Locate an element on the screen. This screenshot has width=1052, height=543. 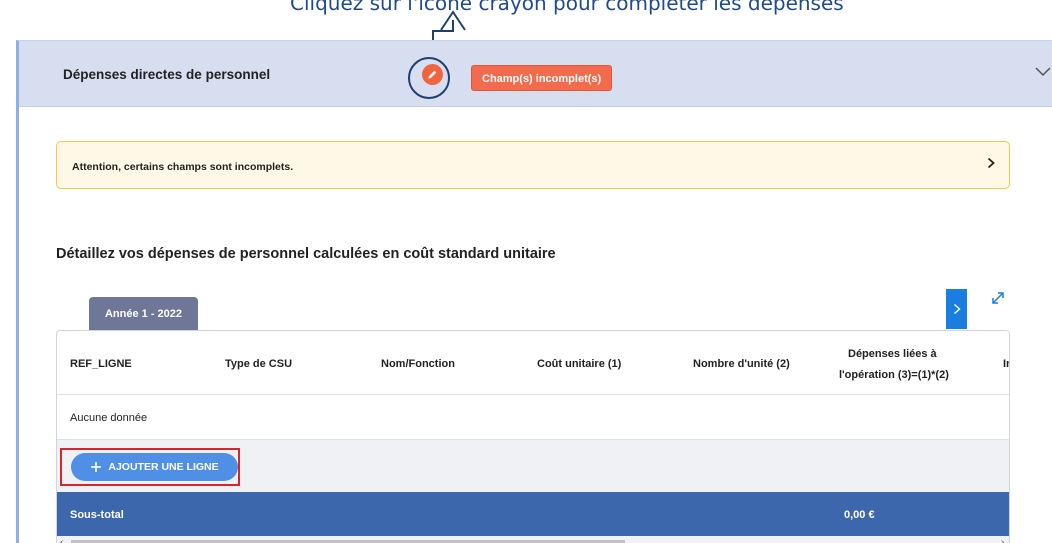
add-line-button: AJOUTER UNE LIGNE is located at coordinates (154, 467).